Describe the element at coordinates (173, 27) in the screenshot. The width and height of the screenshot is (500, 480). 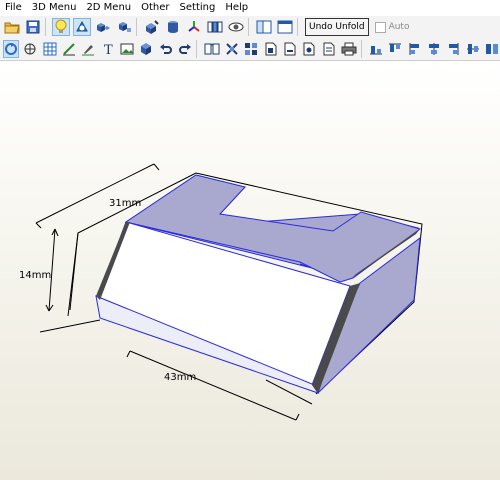
I see `cylinder-icon` at that location.